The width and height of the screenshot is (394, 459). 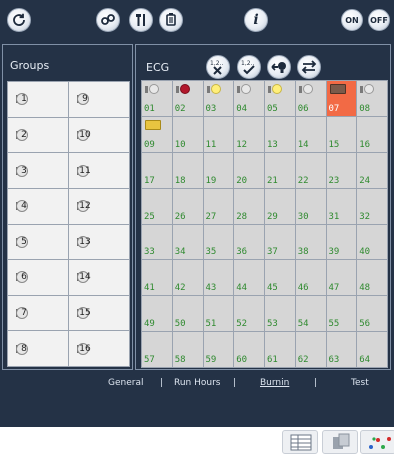 What do you see at coordinates (280, 242) in the screenshot?
I see `tile: 37` at bounding box center [280, 242].